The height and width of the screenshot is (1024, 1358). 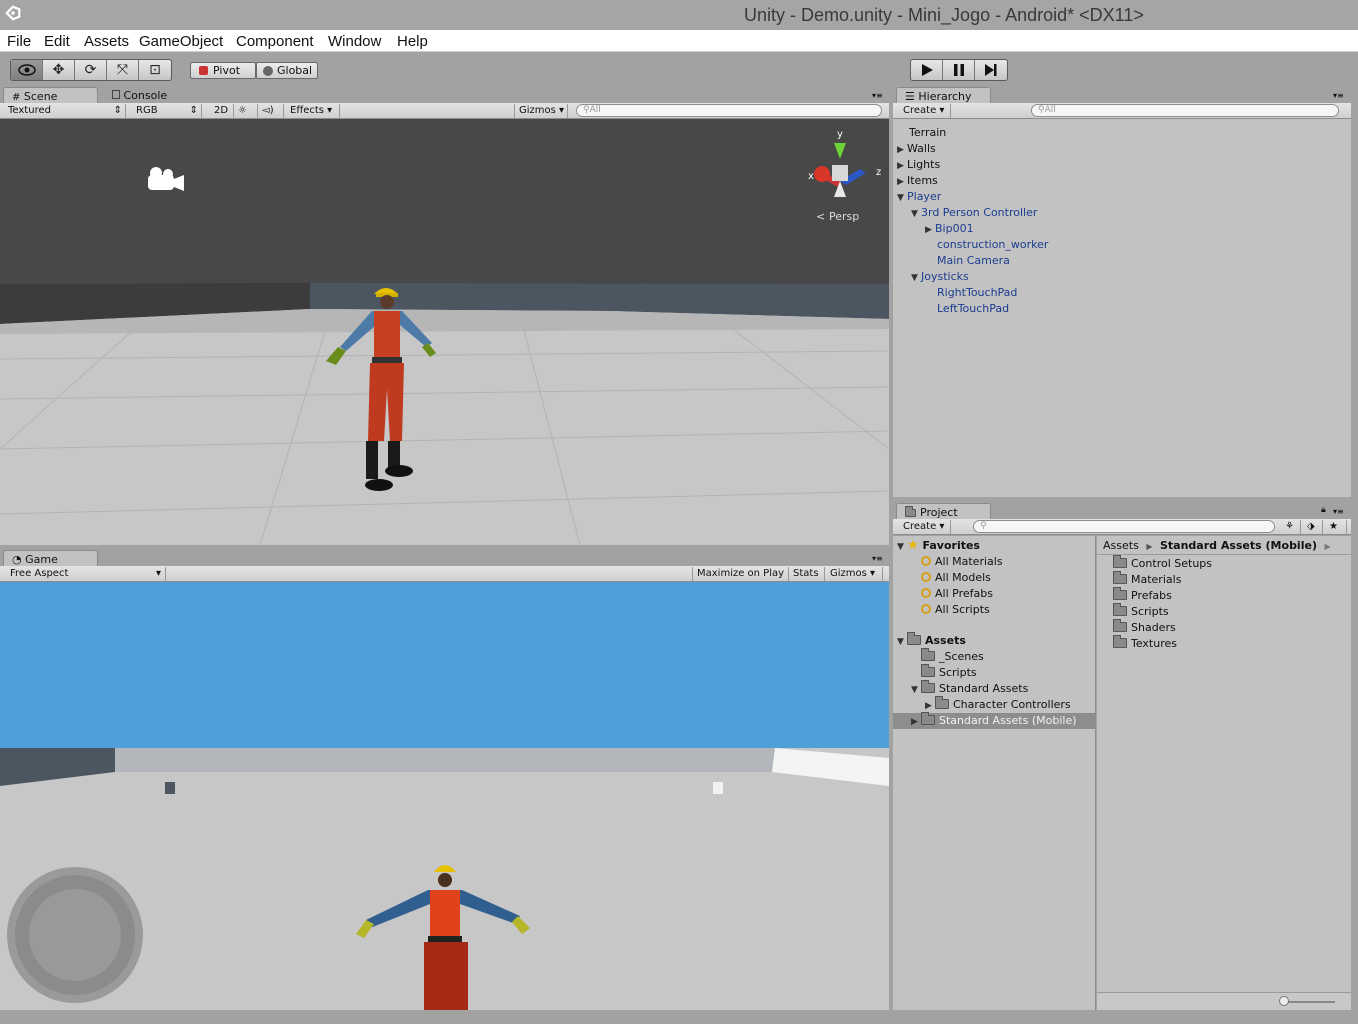 What do you see at coordinates (541, 111) in the screenshot?
I see `scene-gizmos-dropdown: Gizmos ▾` at bounding box center [541, 111].